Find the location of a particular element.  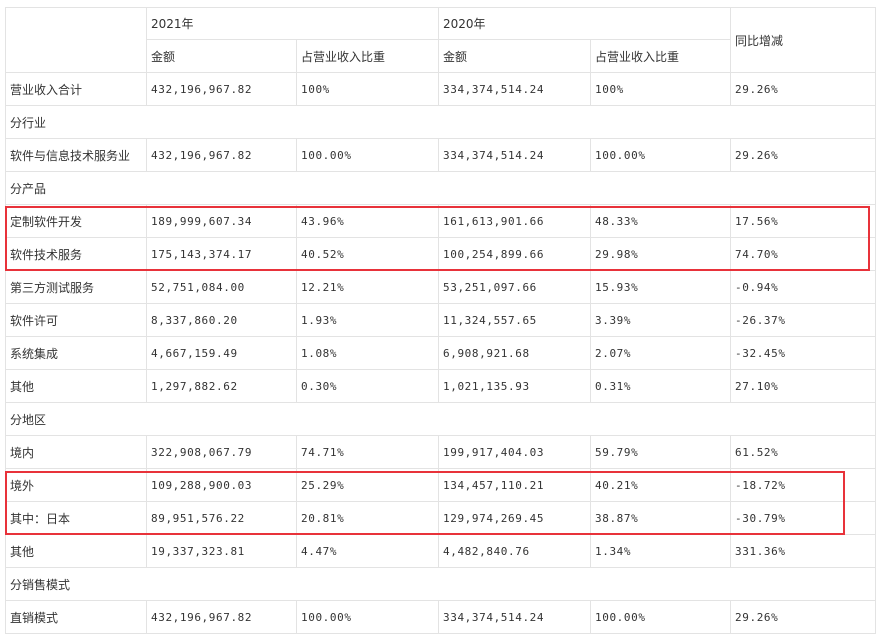

cell-ratio-2021: 1.08% is located at coordinates (367, 353).